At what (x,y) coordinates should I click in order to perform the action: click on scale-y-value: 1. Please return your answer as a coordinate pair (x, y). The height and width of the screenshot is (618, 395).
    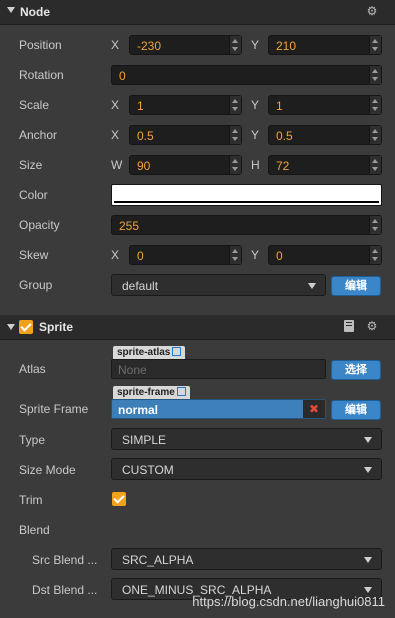
    Looking at the image, I should click on (279, 106).